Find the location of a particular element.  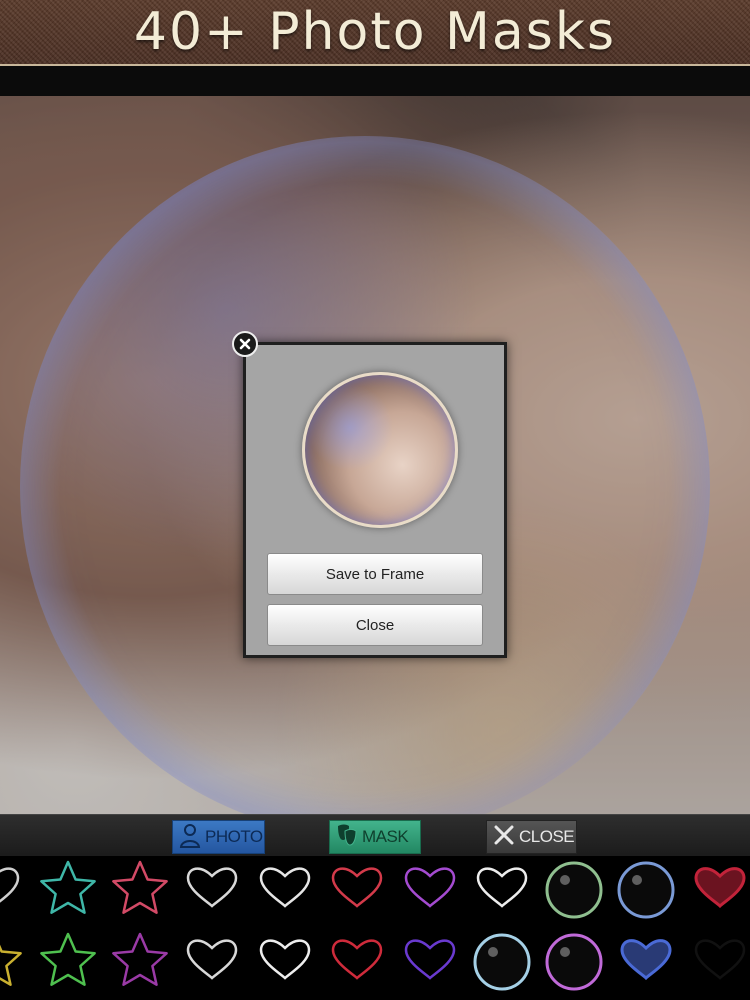

toolbar-close-button: CLOSE is located at coordinates (531, 837).